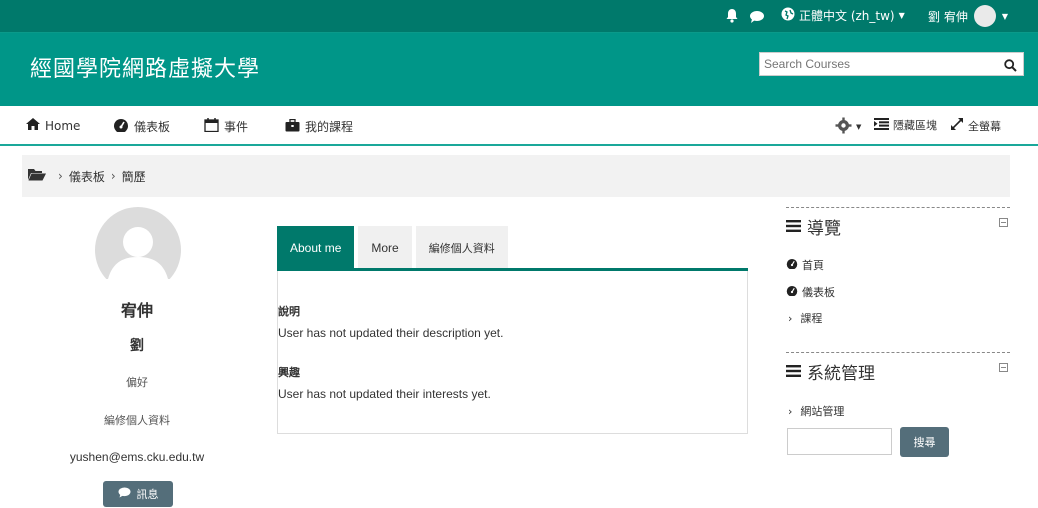 The width and height of the screenshot is (1038, 508). I want to click on breadcrumb: › 儀表板 › 簡歷, so click(516, 176).